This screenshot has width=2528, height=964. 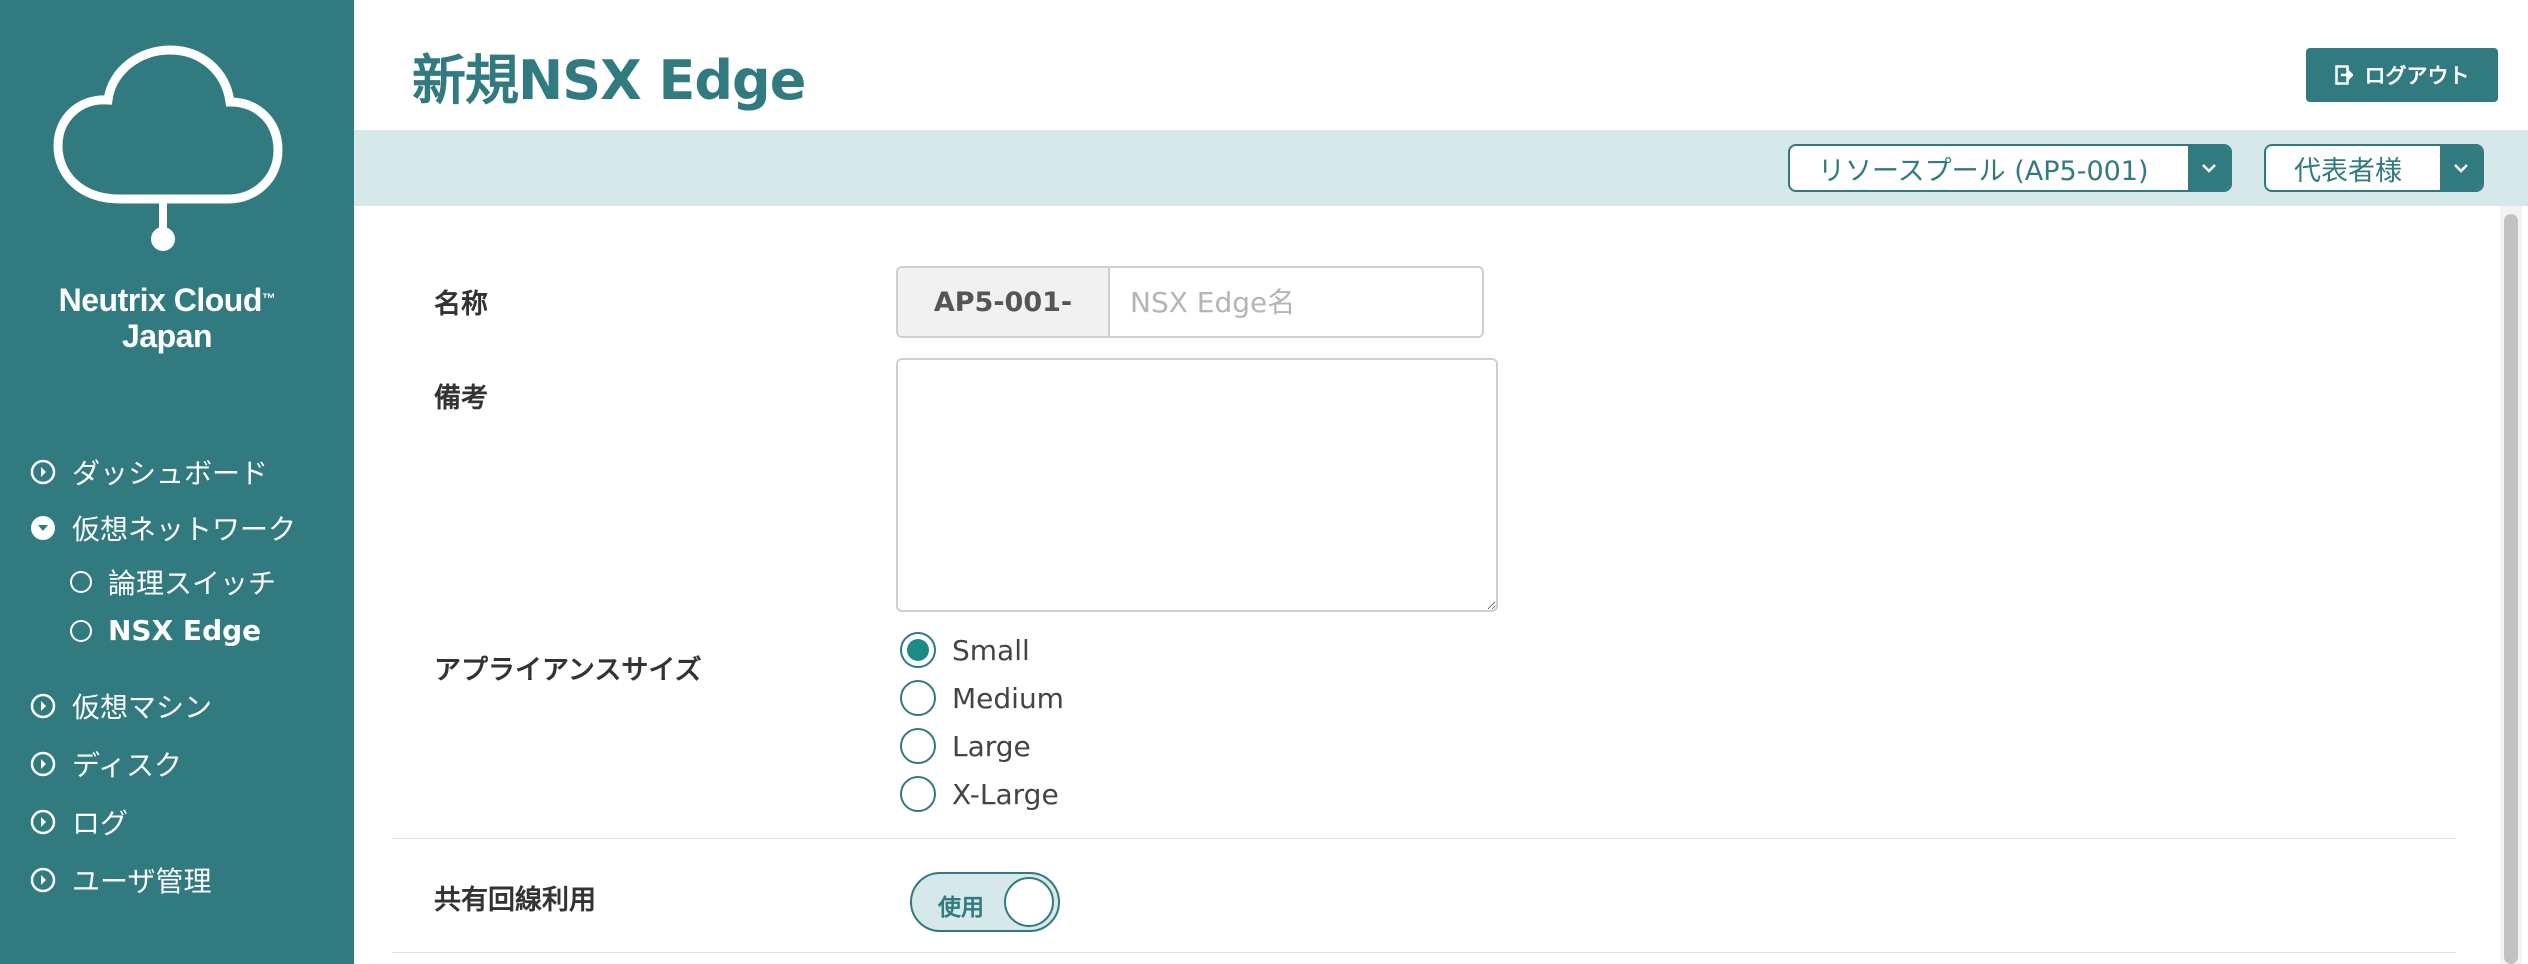 I want to click on resource-pool-value: リソースプール (AP5-001), so click(x=1983, y=171).